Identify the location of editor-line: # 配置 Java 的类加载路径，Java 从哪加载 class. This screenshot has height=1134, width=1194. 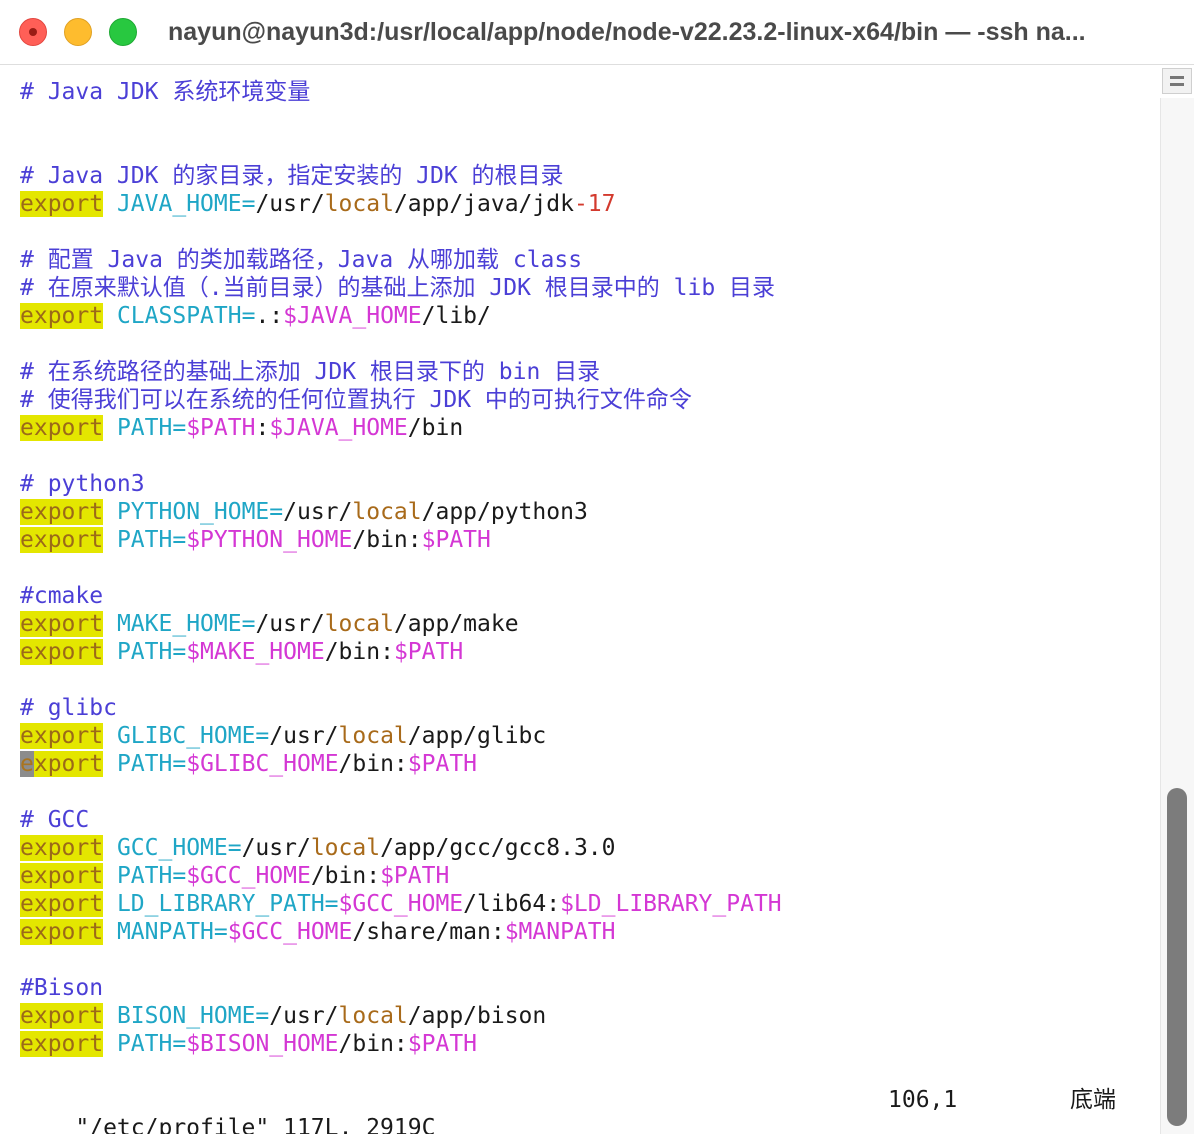
(585, 260).